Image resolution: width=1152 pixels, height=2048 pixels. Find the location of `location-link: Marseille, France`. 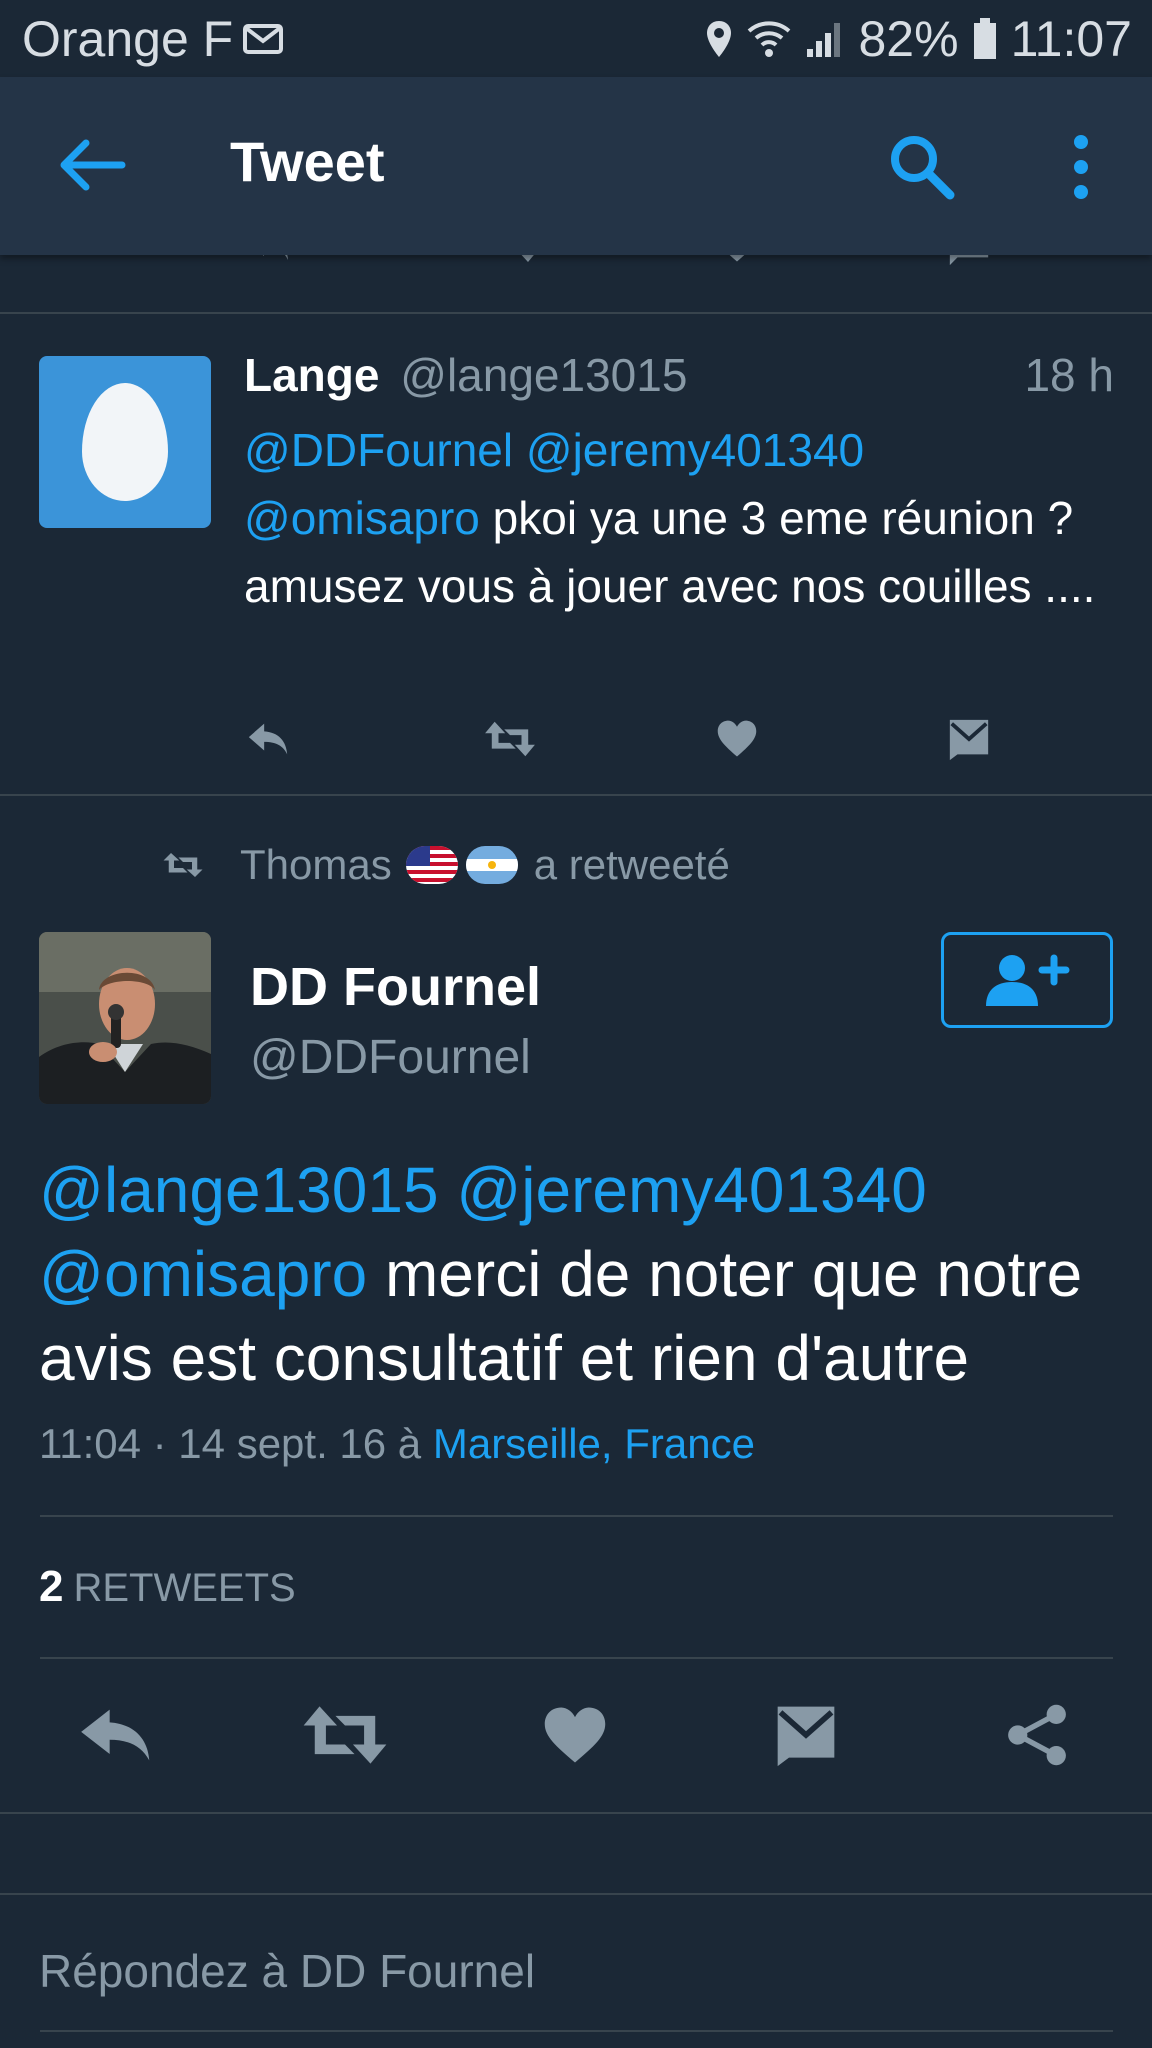

location-link: Marseille, France is located at coordinates (594, 1443).